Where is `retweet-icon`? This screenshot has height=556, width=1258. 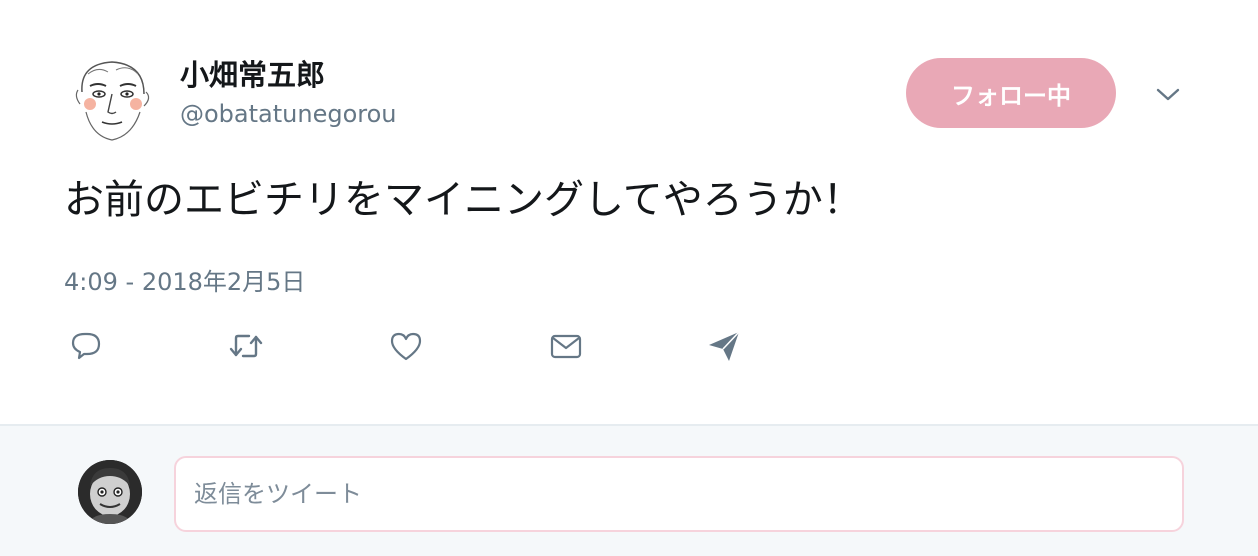 retweet-icon is located at coordinates (246, 346).